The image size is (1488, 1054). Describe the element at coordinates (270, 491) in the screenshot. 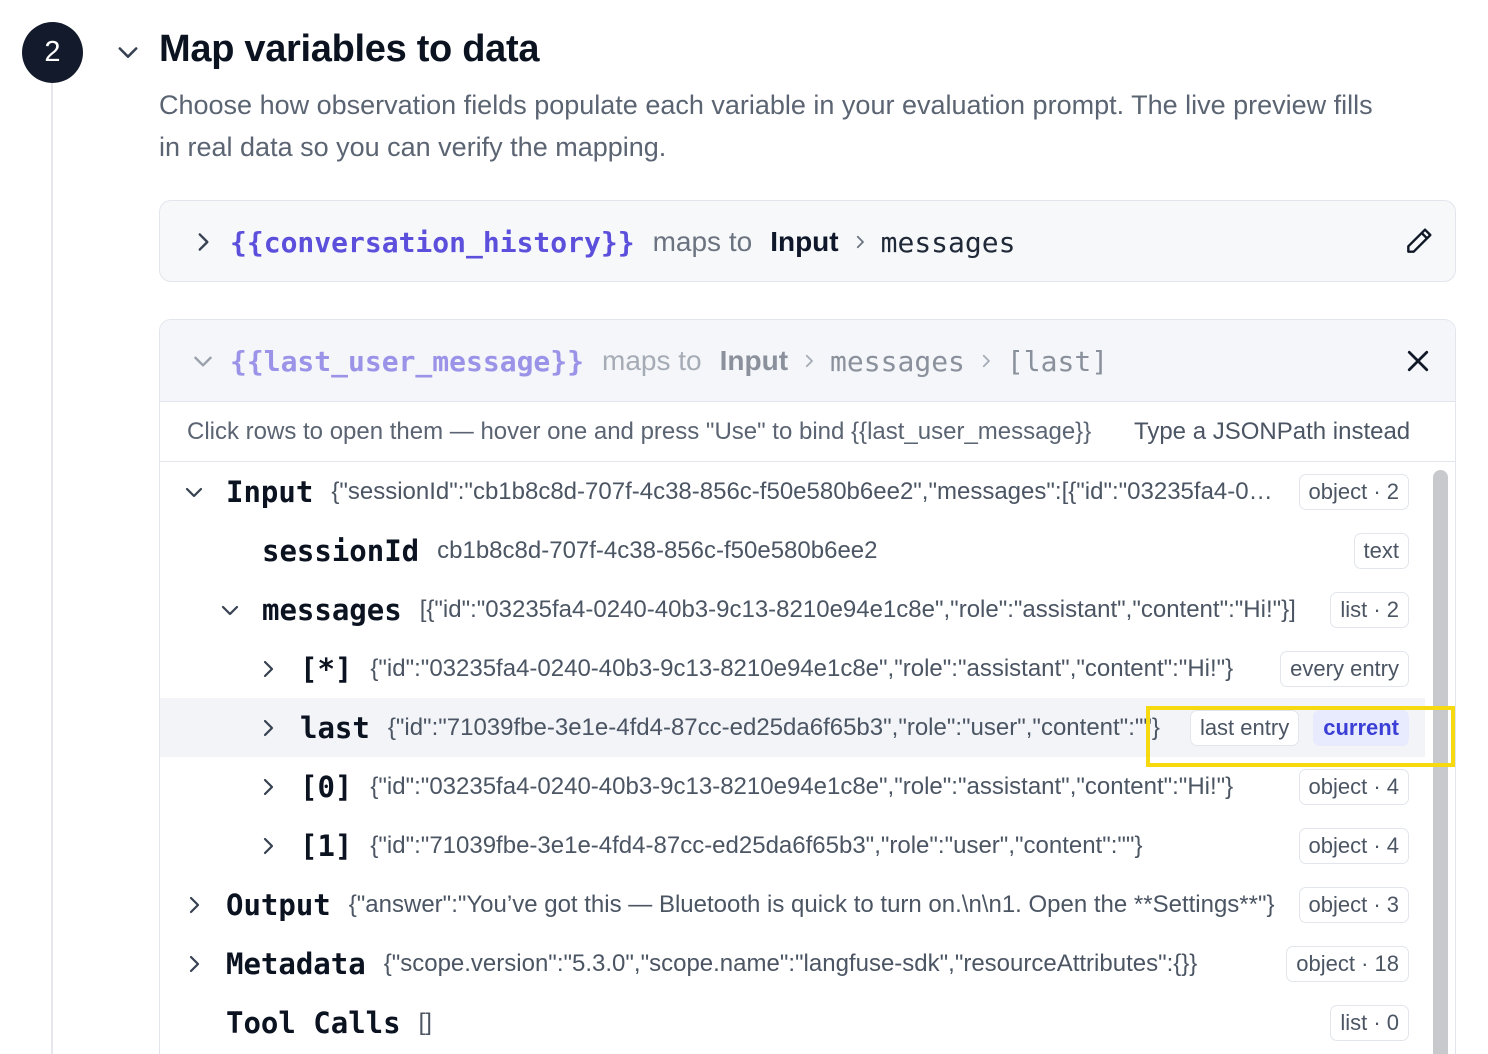

I see `tree-row-key: Input` at that location.